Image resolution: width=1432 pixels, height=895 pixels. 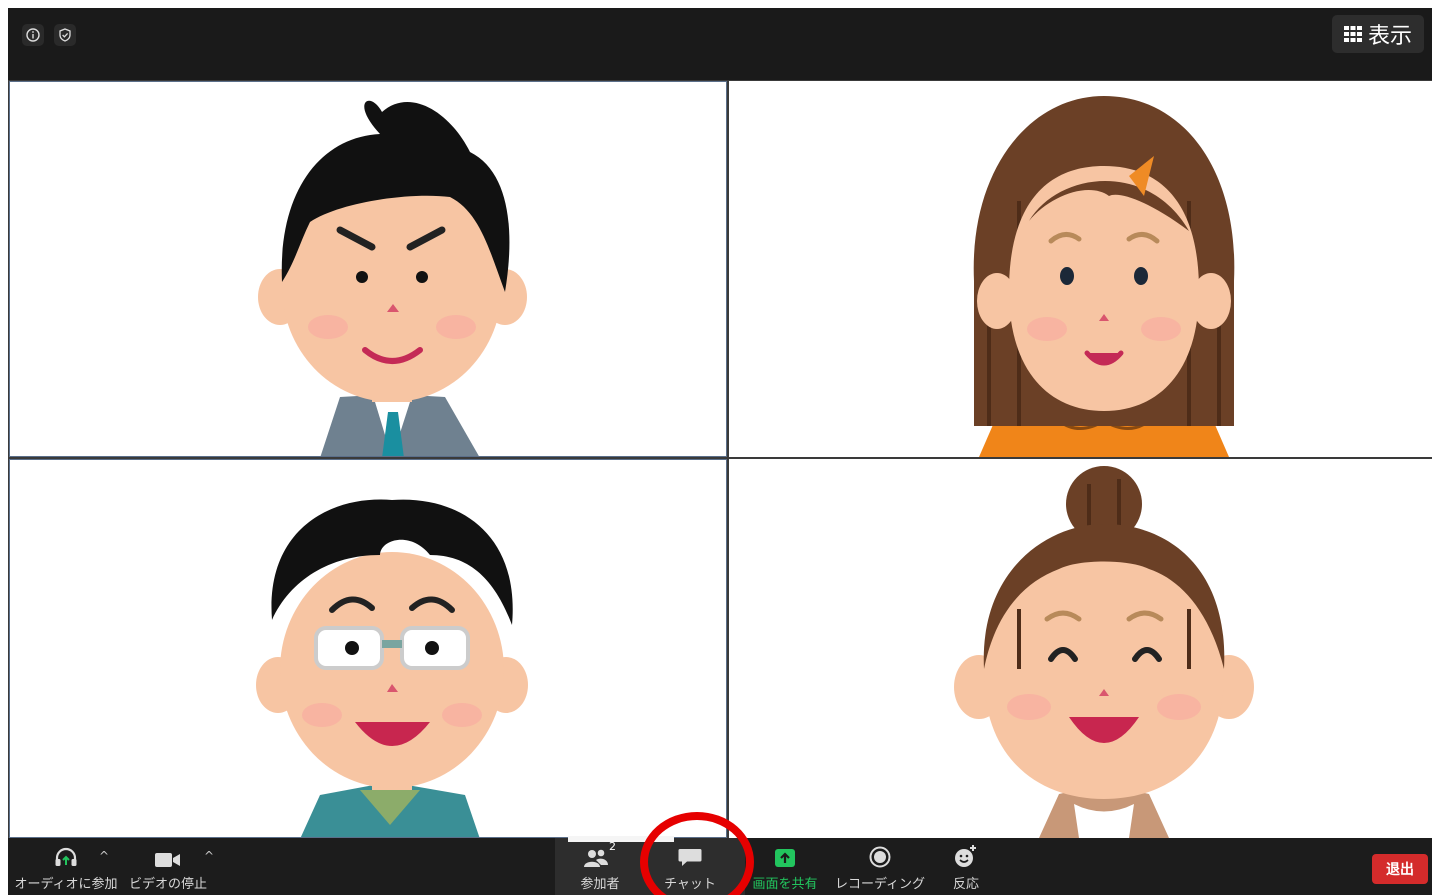 I want to click on reactions-label: 反応, so click(x=965, y=884).